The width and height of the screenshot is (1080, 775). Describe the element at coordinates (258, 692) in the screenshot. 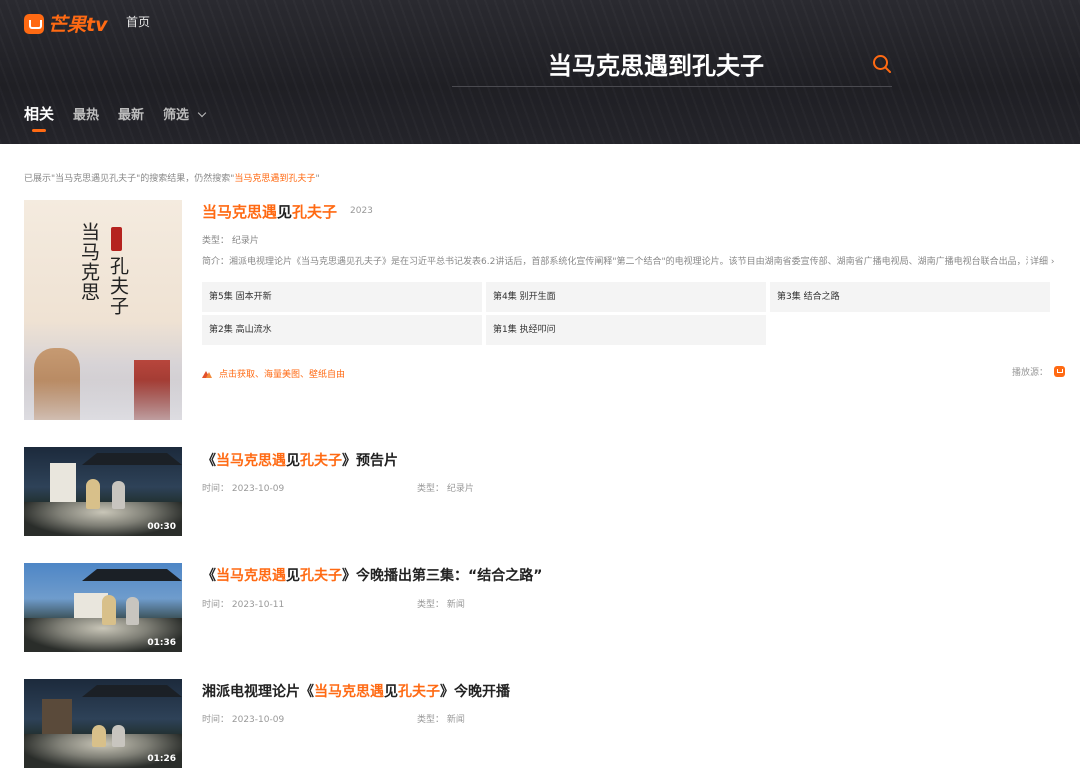

I see `video-title-part: 湘派电视理论片《` at that location.